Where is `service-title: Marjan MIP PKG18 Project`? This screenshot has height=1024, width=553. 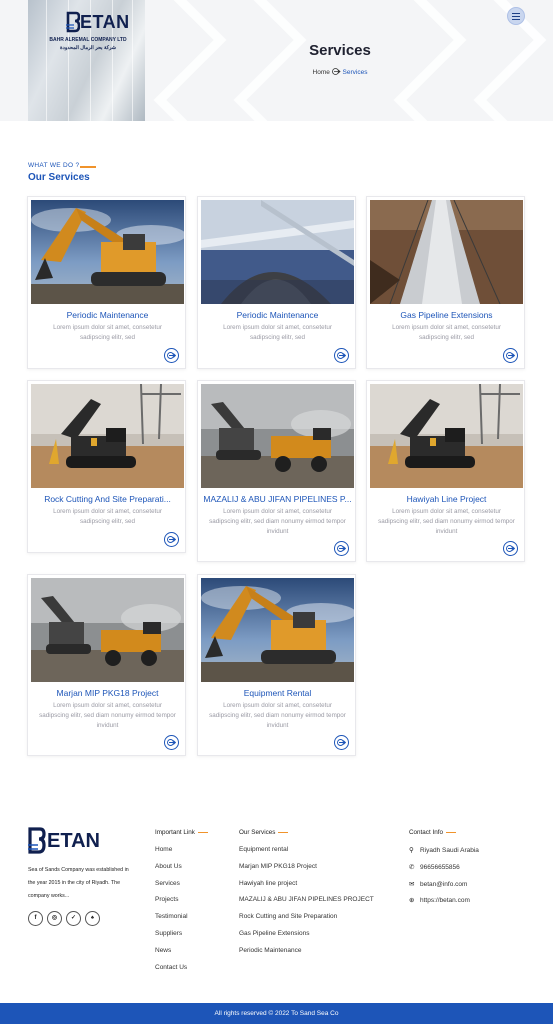
service-title: Marjan MIP PKG18 Project is located at coordinates (107, 693).